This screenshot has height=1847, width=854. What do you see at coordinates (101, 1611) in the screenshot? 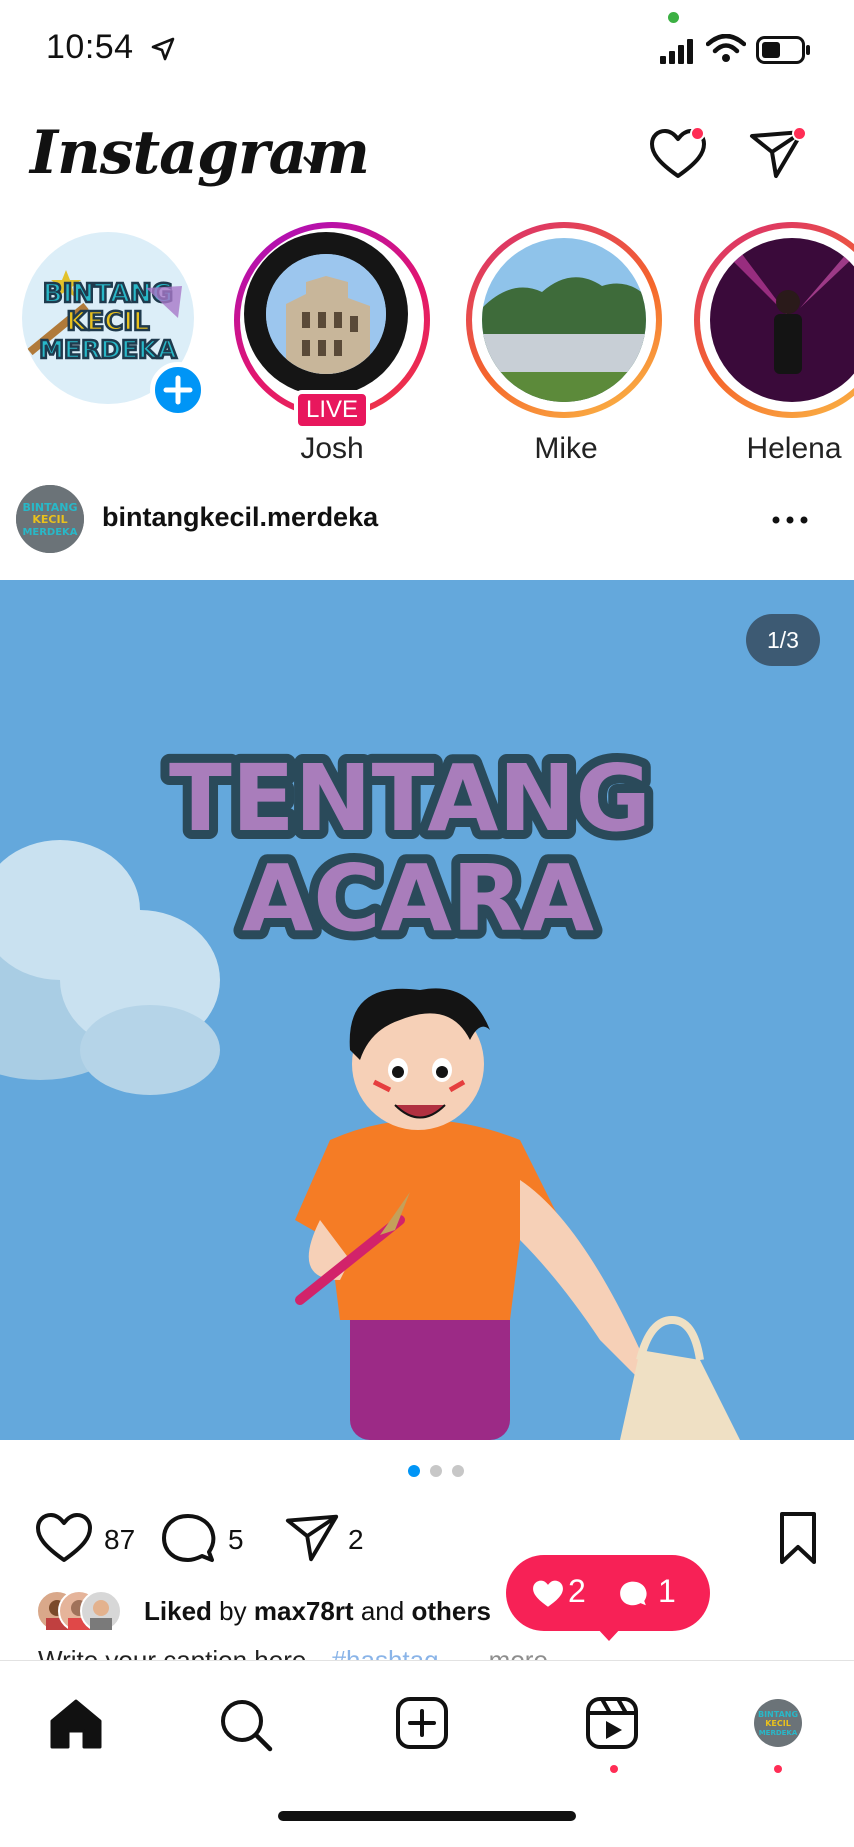
I see `liker-avatar` at bounding box center [101, 1611].